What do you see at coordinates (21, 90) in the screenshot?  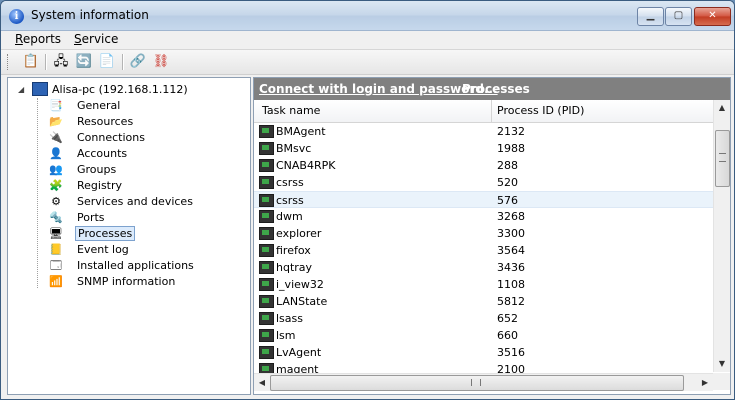 I see `collapse-icon: ◢` at bounding box center [21, 90].